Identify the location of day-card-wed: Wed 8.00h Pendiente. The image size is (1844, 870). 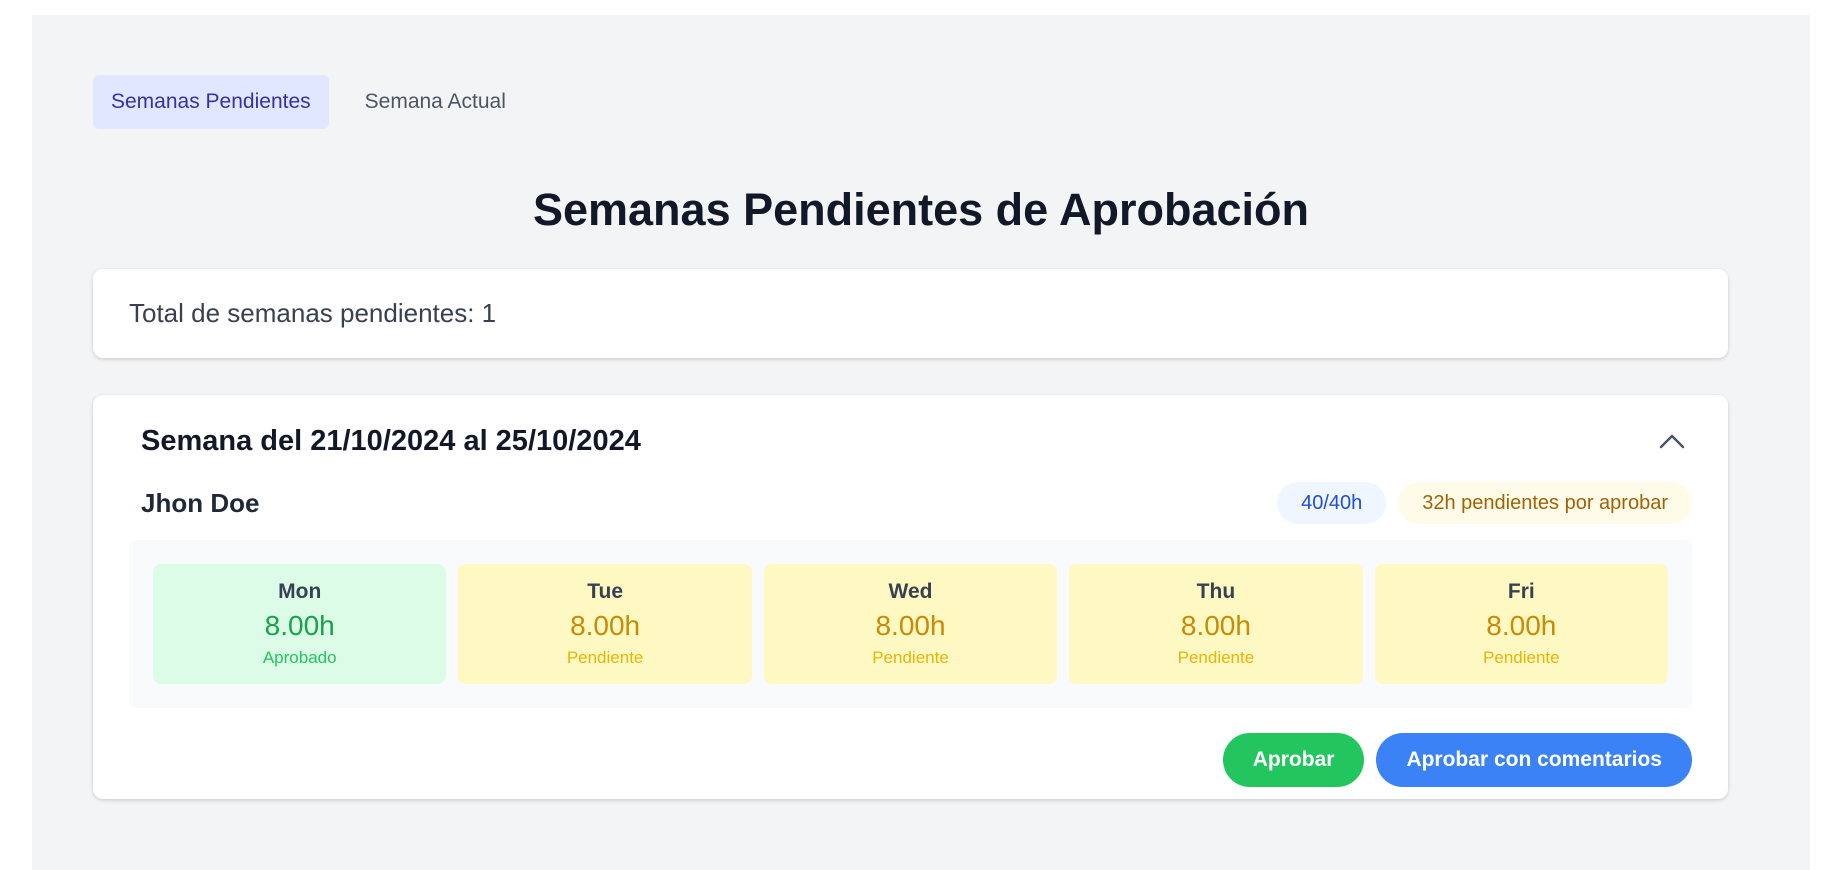
(910, 624).